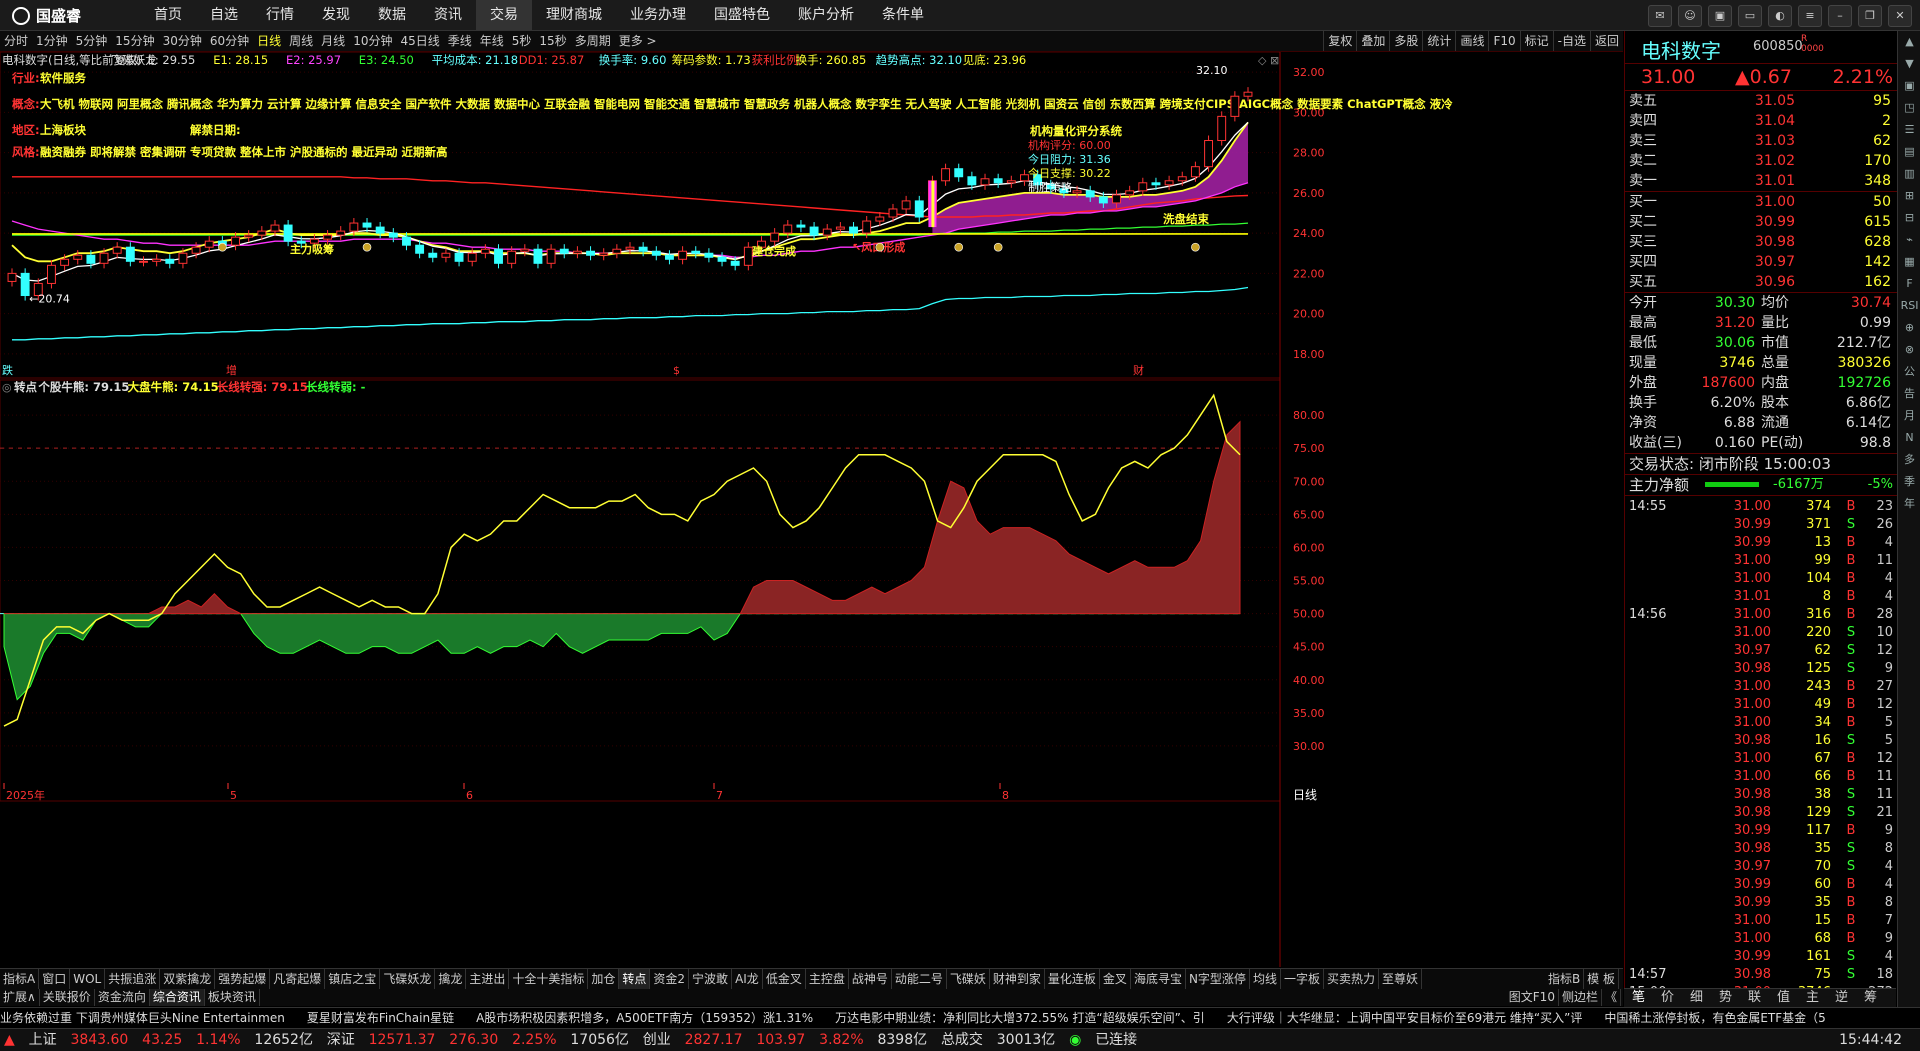  What do you see at coordinates (142, 1018) in the screenshot?
I see `news-item: 业务依赖过重 下调贵州媒体巨头Nine Entertainmen` at bounding box center [142, 1018].